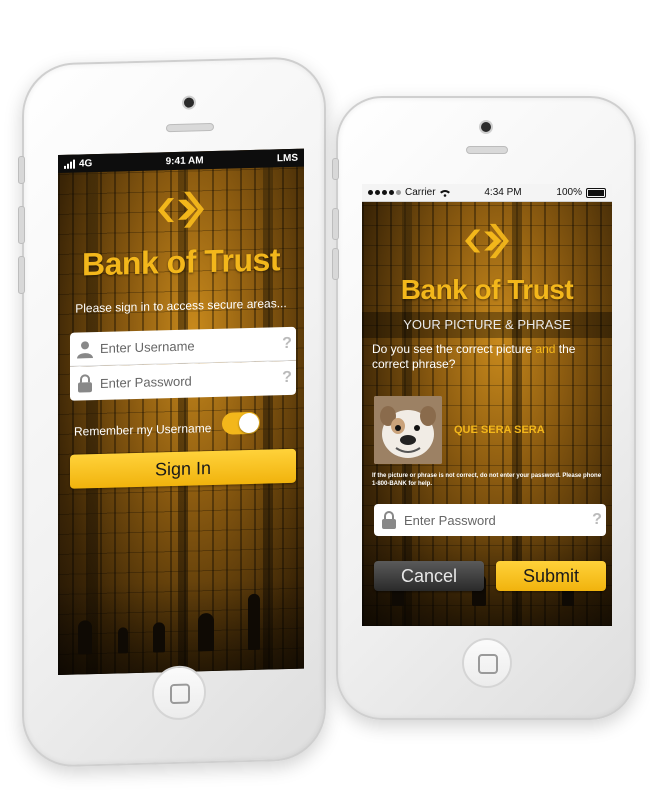 The height and width of the screenshot is (808, 650). Describe the element at coordinates (287, 158) in the screenshot. I see `status-right-label: LMS` at that location.